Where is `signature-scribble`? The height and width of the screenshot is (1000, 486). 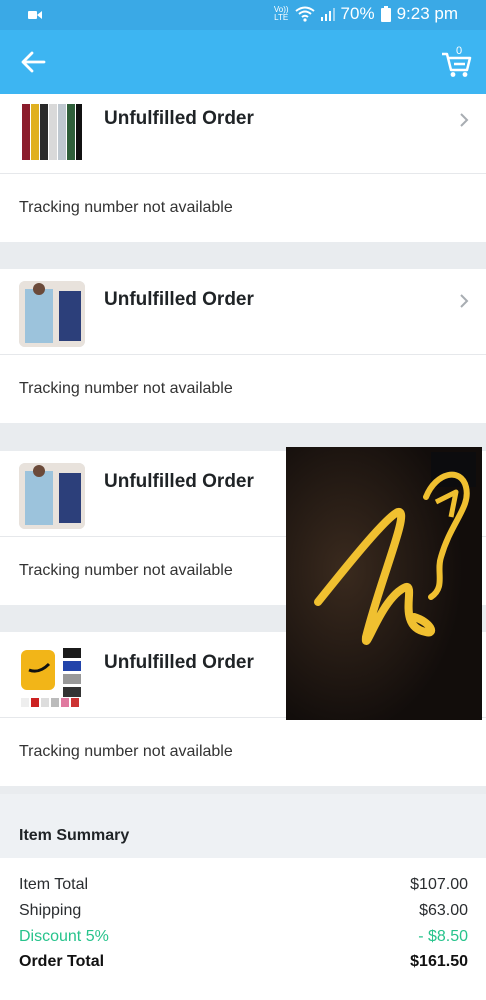
signature-scribble is located at coordinates (384, 583).